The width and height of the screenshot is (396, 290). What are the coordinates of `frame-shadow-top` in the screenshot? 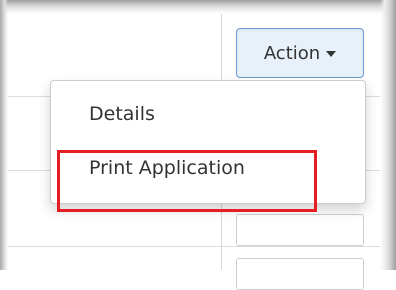 It's located at (198, 7).